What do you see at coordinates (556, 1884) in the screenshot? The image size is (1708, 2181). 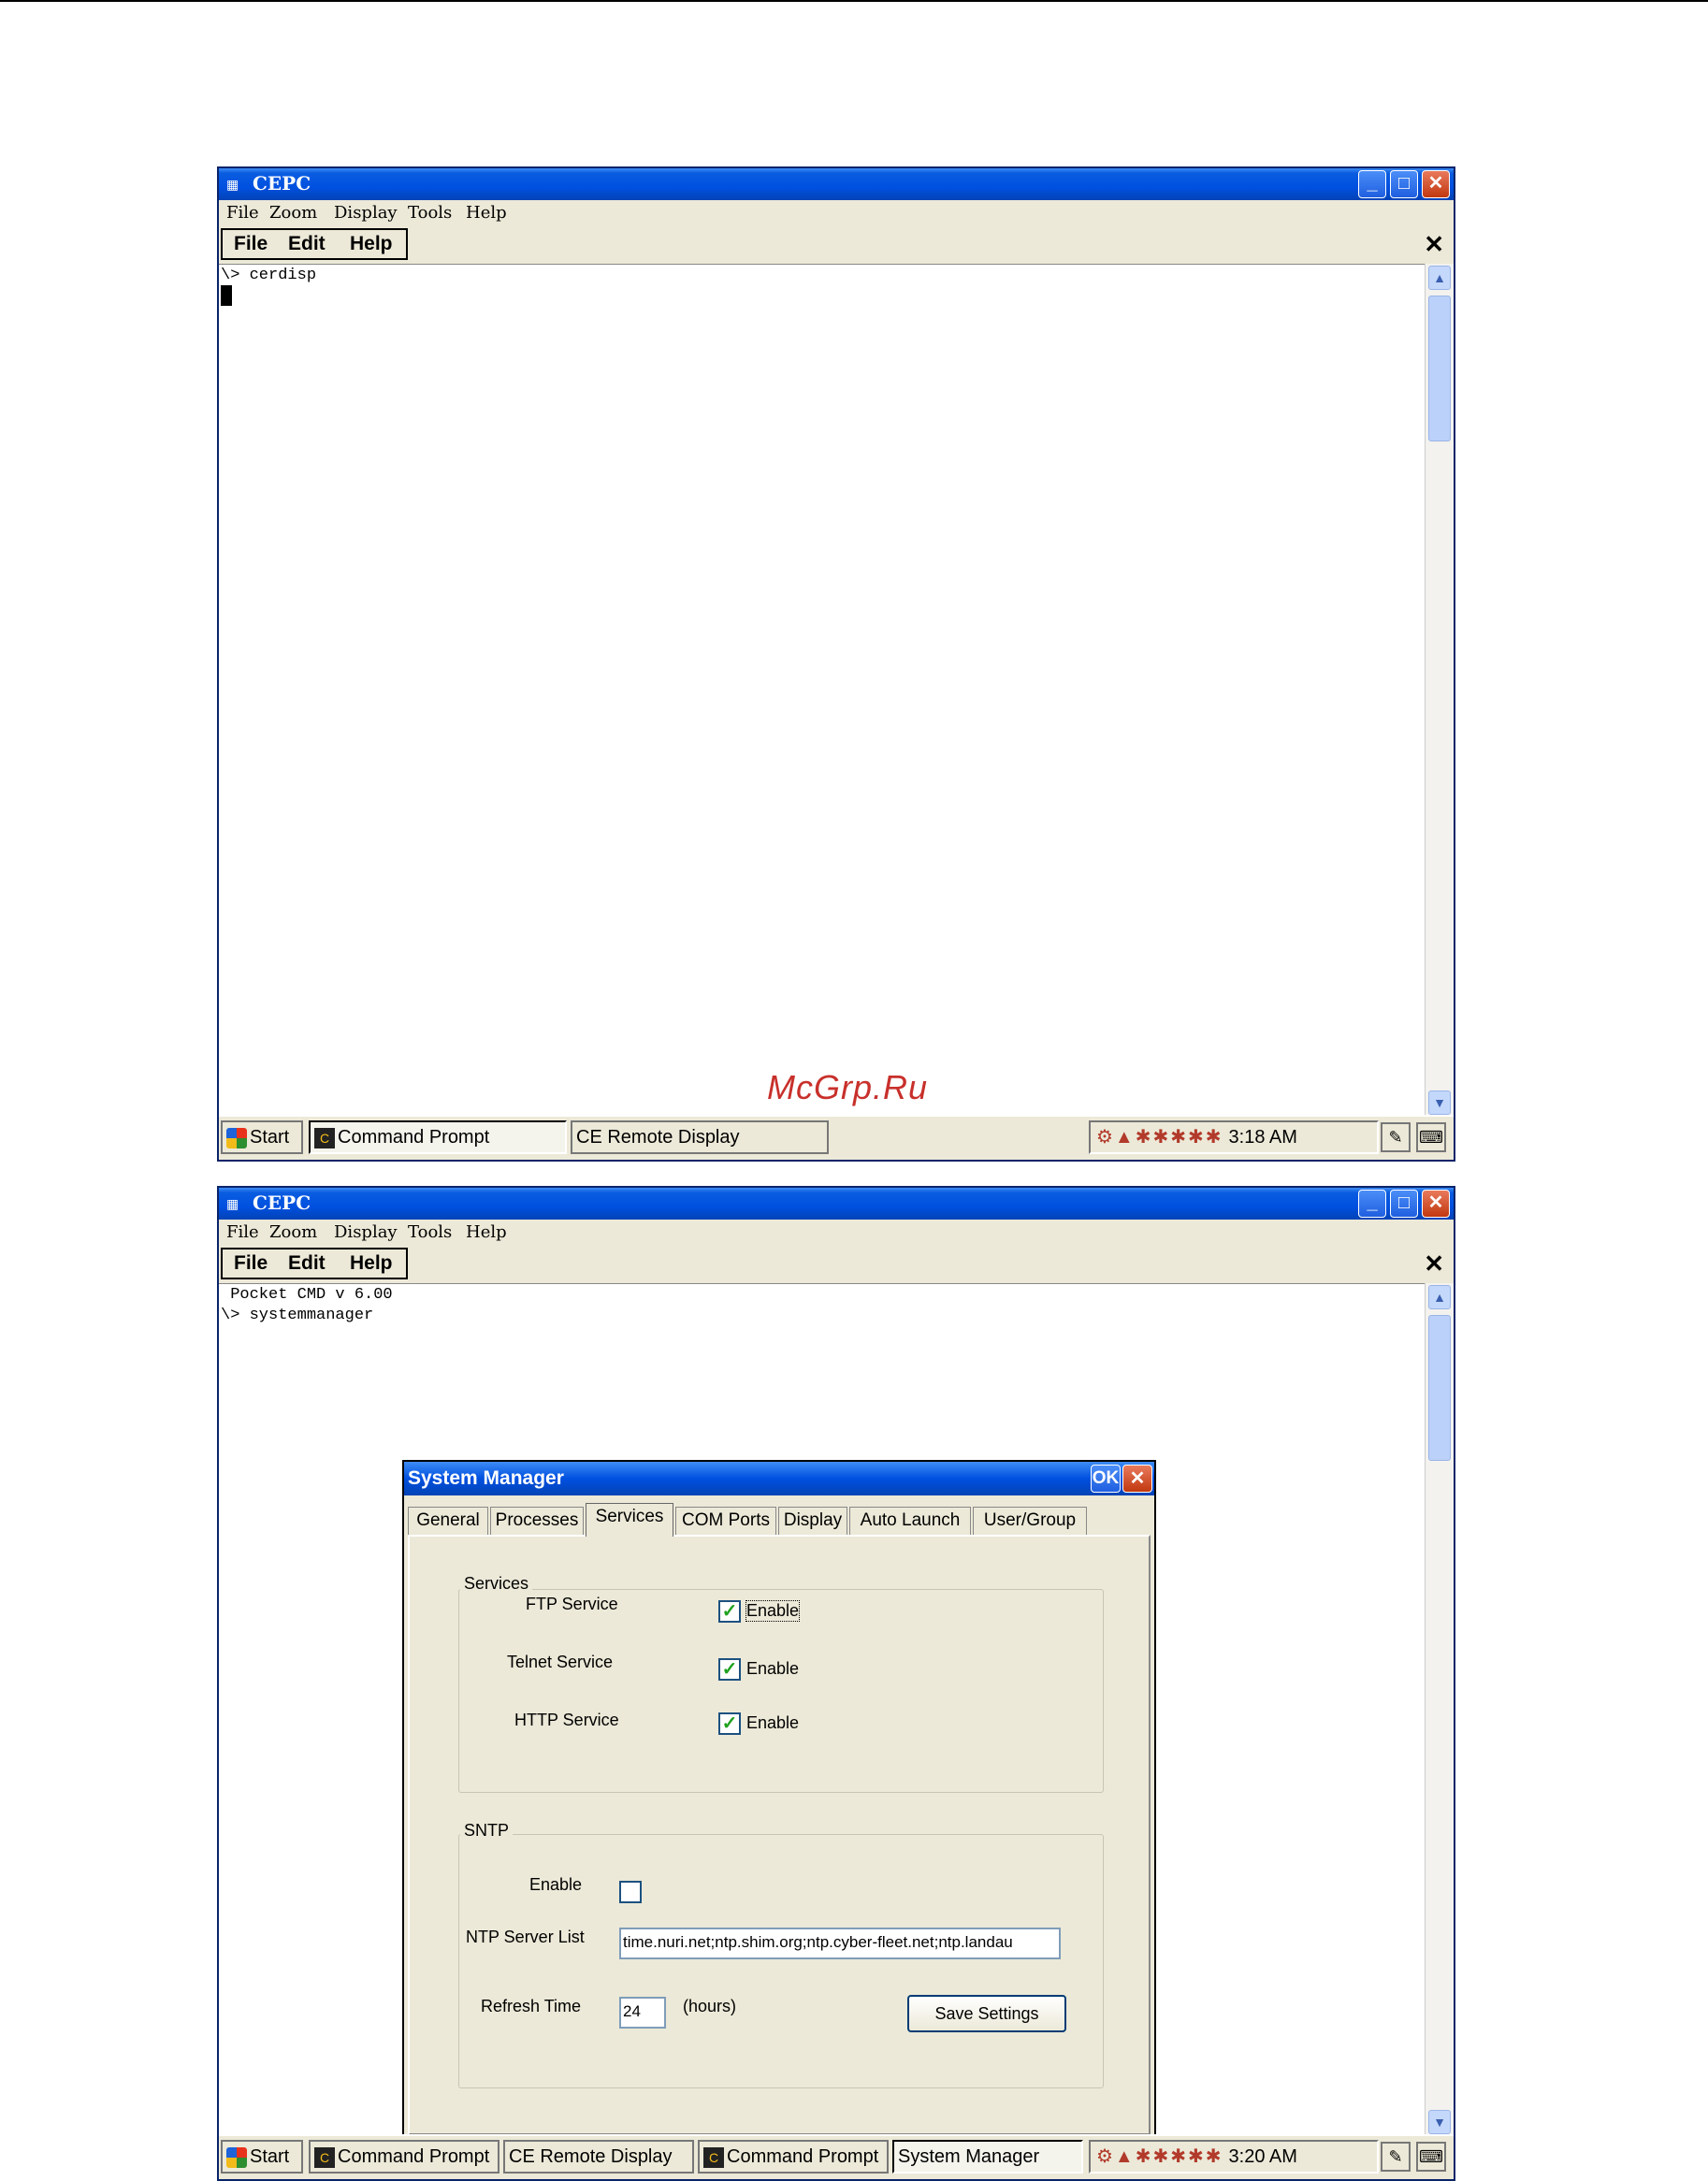 I see `sntp-enable-label: Enable` at bounding box center [556, 1884].